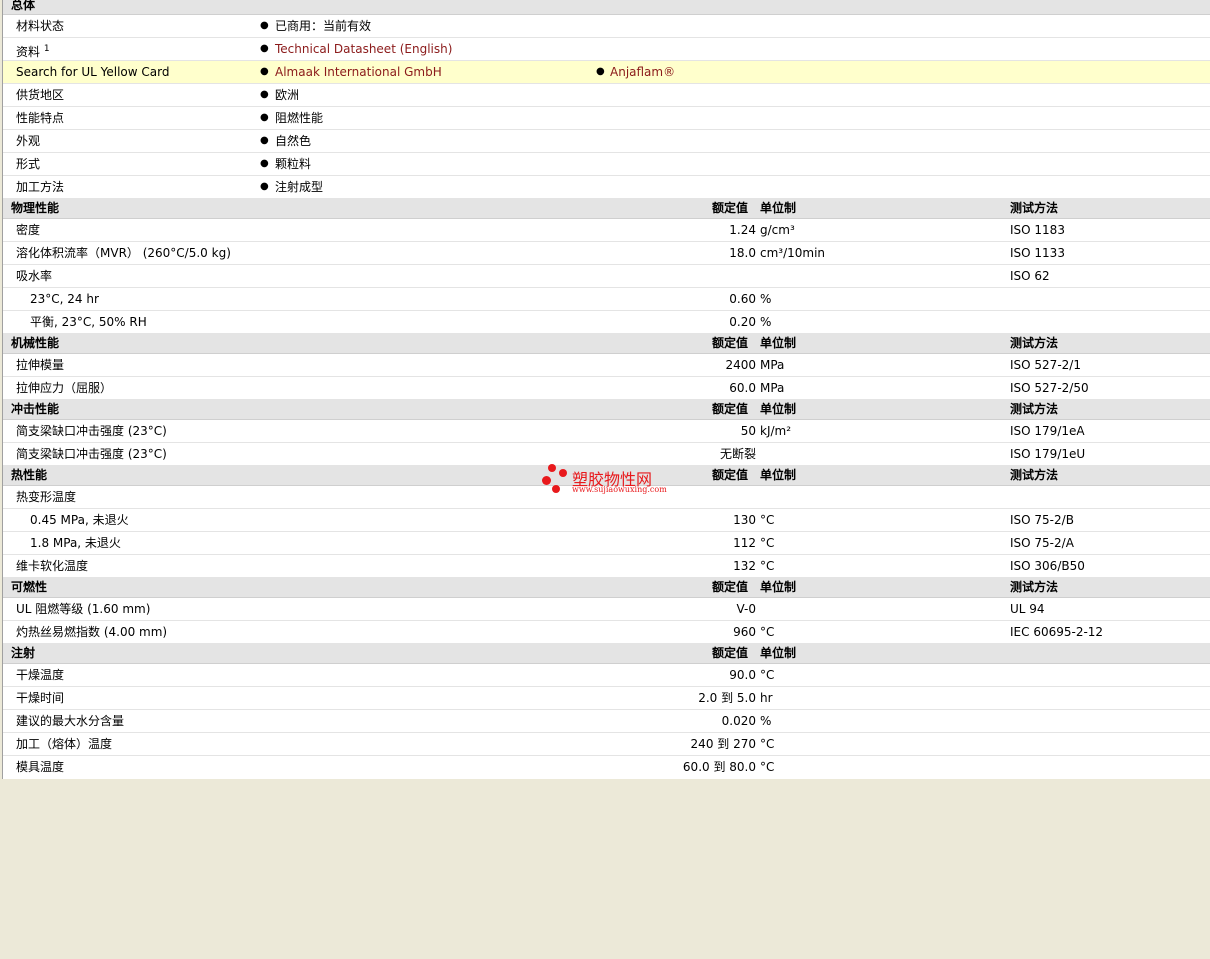 The image size is (1210, 959). What do you see at coordinates (23, 6) in the screenshot?
I see `section-title: 总体` at bounding box center [23, 6].